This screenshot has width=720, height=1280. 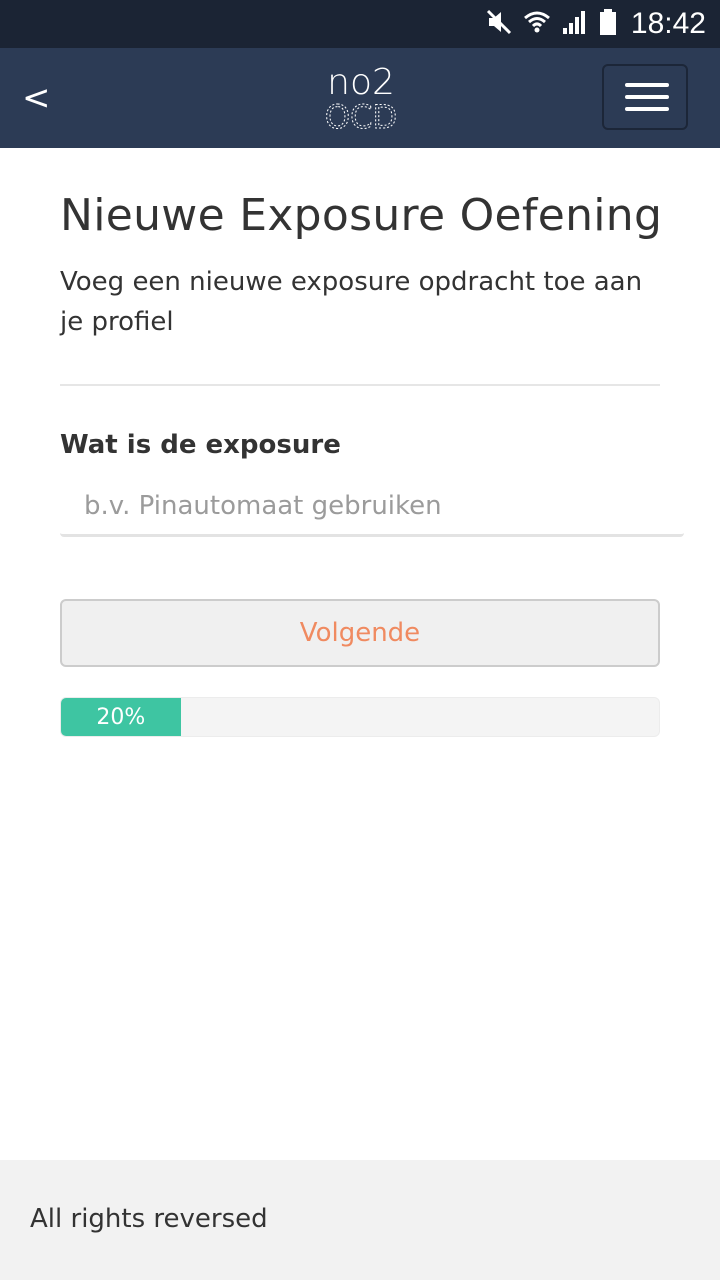 I want to click on battery-icon, so click(x=608, y=24).